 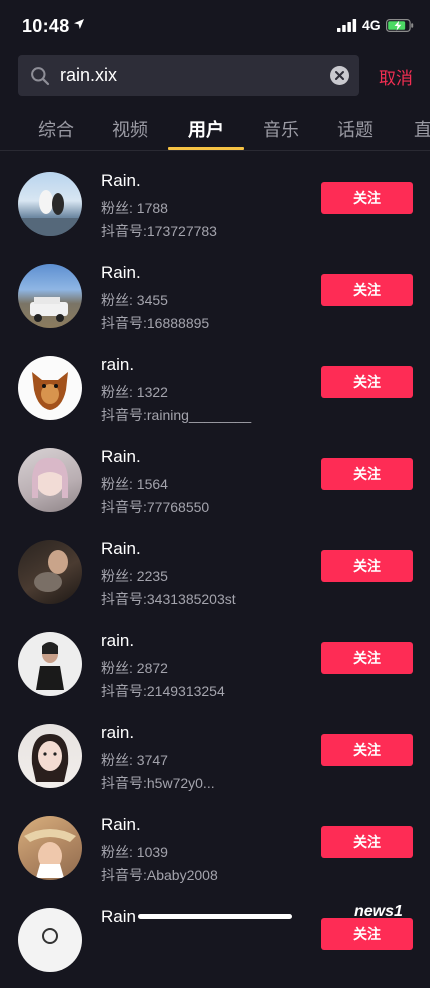 What do you see at coordinates (215, 574) in the screenshot?
I see `user-row: Rain. 粉丝: 2235 抖音号:3431385203st 关注` at bounding box center [215, 574].